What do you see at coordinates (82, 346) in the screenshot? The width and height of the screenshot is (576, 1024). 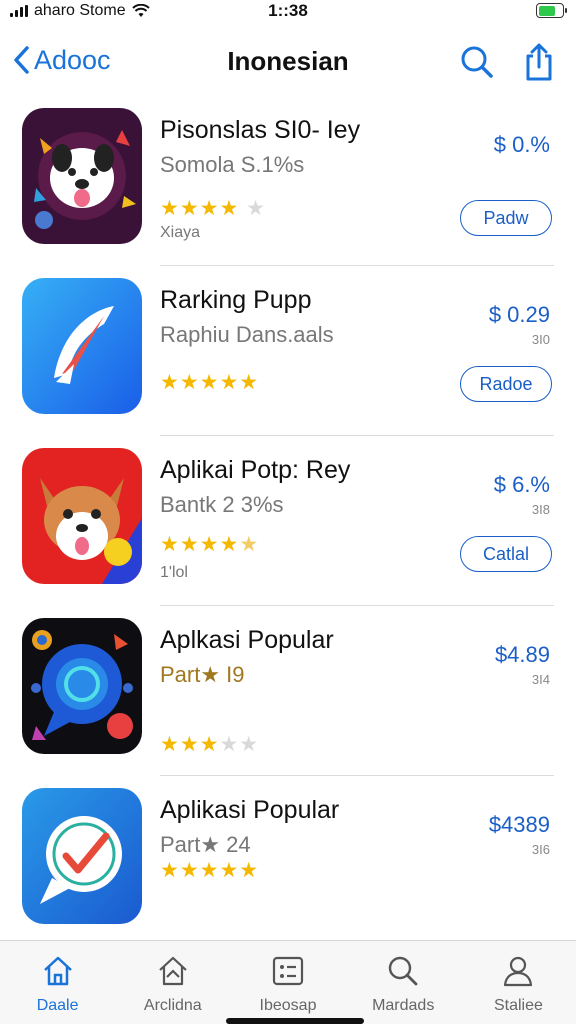 I see `arrow-feather-icon` at bounding box center [82, 346].